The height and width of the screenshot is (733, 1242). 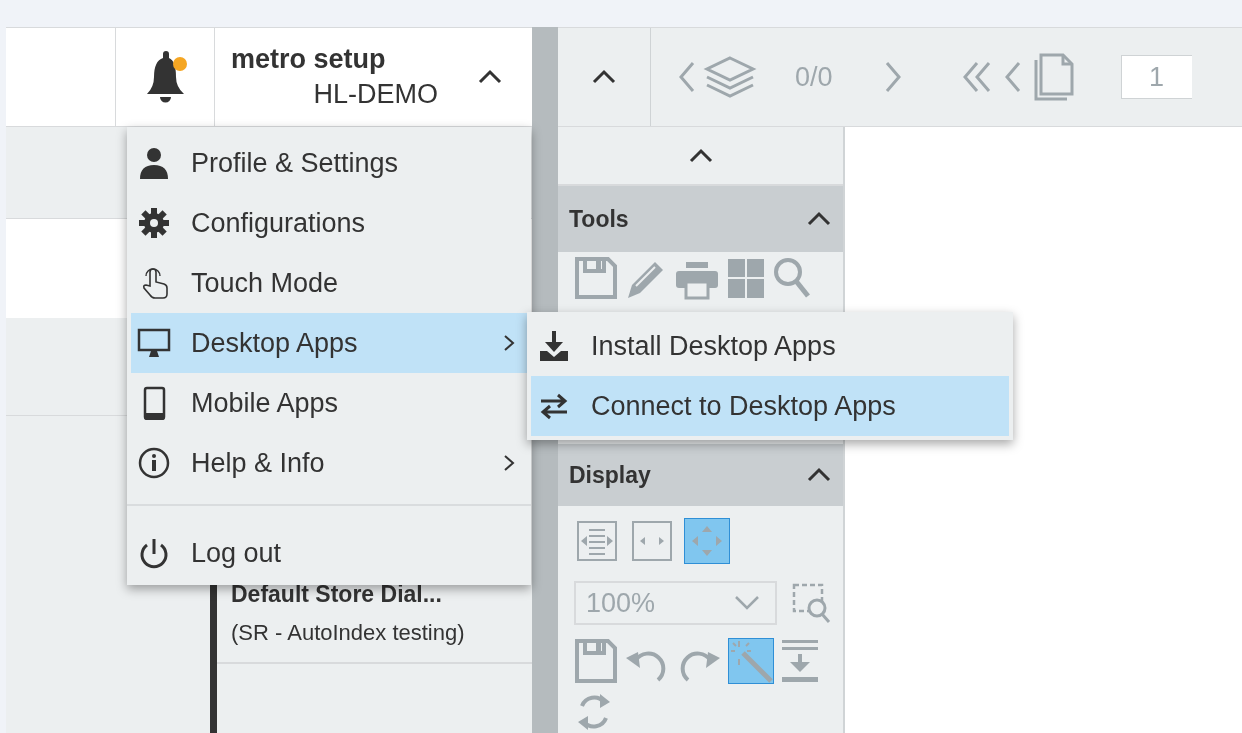 What do you see at coordinates (770, 346) in the screenshot?
I see `menu-item: Install Desktop Apps` at bounding box center [770, 346].